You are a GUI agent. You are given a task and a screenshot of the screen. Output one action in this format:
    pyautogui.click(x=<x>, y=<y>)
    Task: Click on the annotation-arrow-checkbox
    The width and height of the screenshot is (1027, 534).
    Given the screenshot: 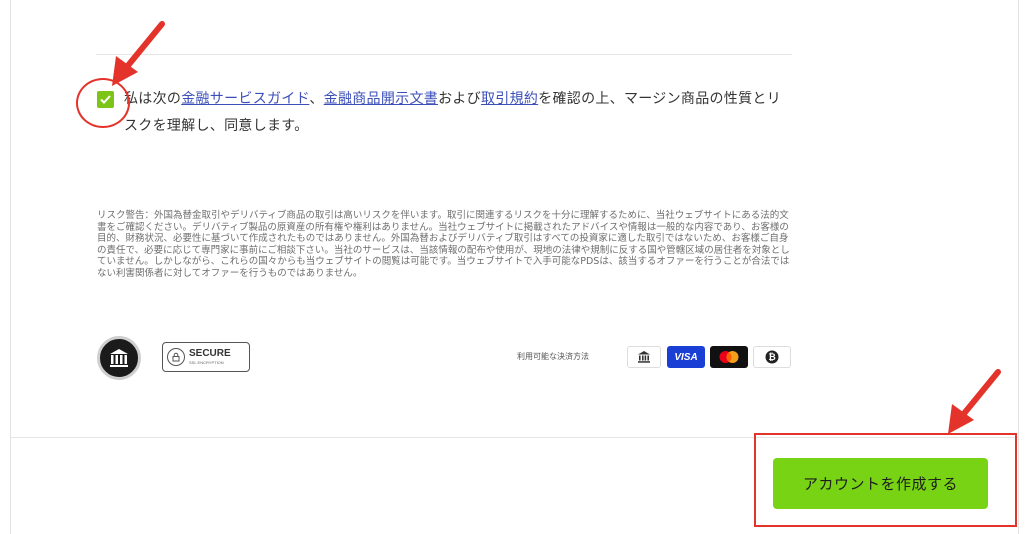 What is the action you would take?
    pyautogui.click(x=138, y=53)
    